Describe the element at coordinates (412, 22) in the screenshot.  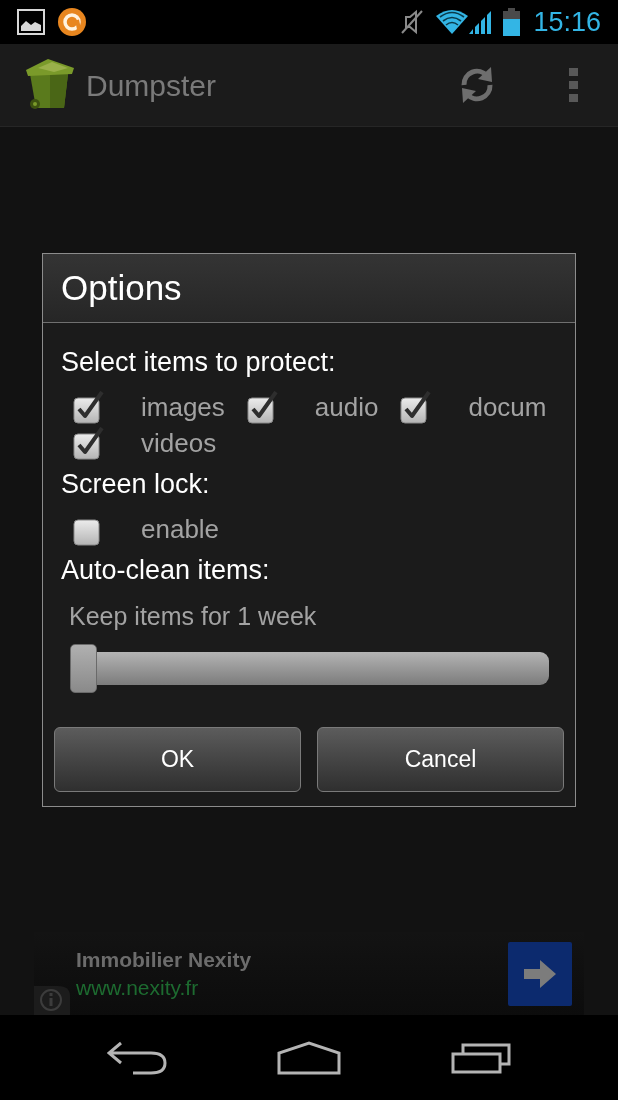
I see `muted-speaker-icon` at that location.